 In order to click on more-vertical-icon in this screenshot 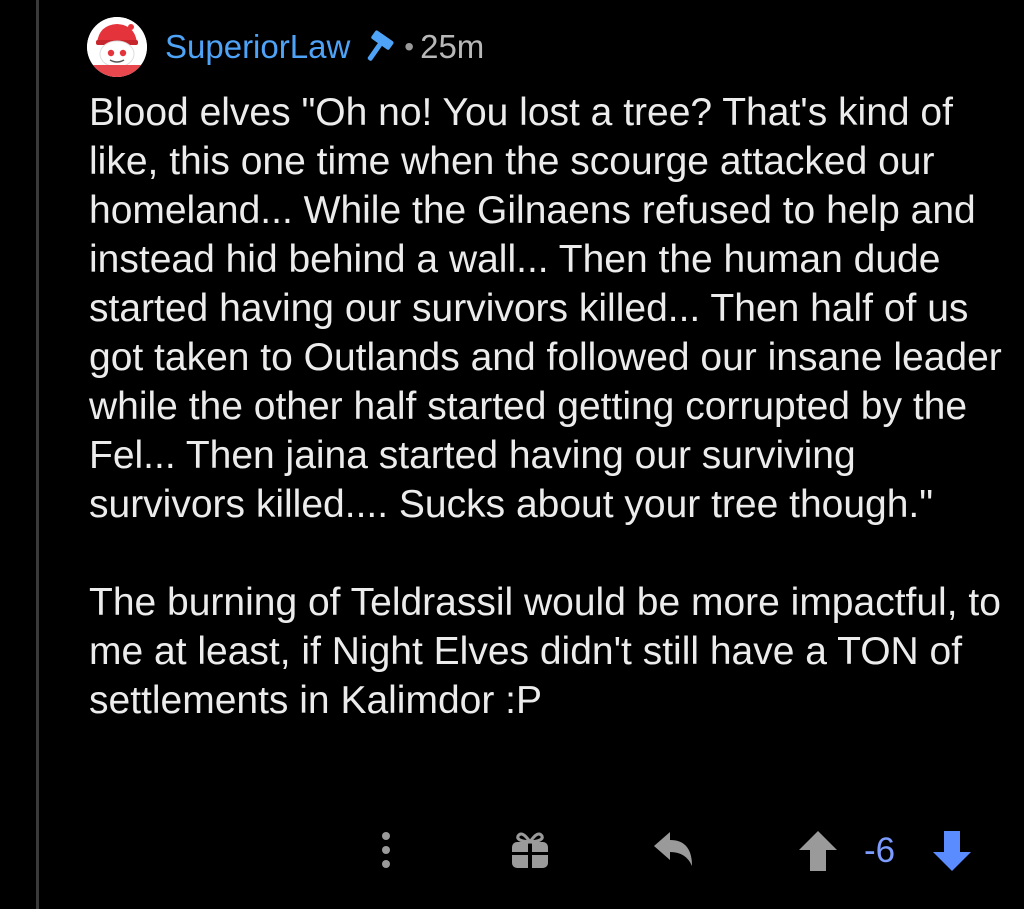, I will do `click(386, 850)`.